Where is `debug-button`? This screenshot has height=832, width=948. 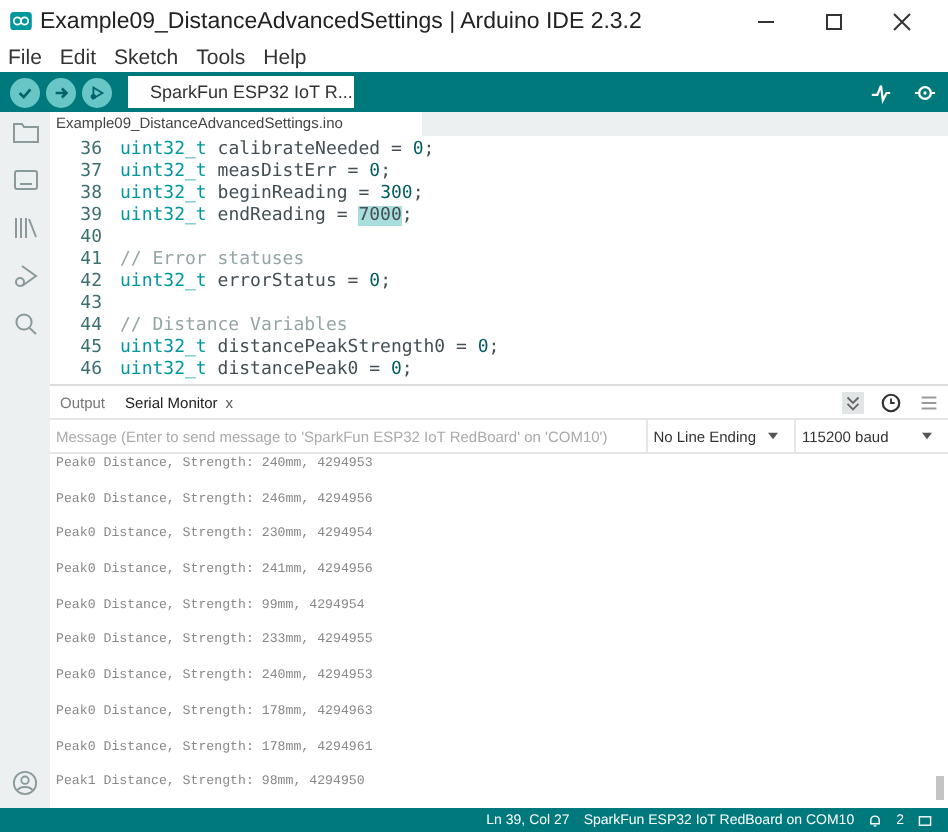
debug-button is located at coordinates (97, 92).